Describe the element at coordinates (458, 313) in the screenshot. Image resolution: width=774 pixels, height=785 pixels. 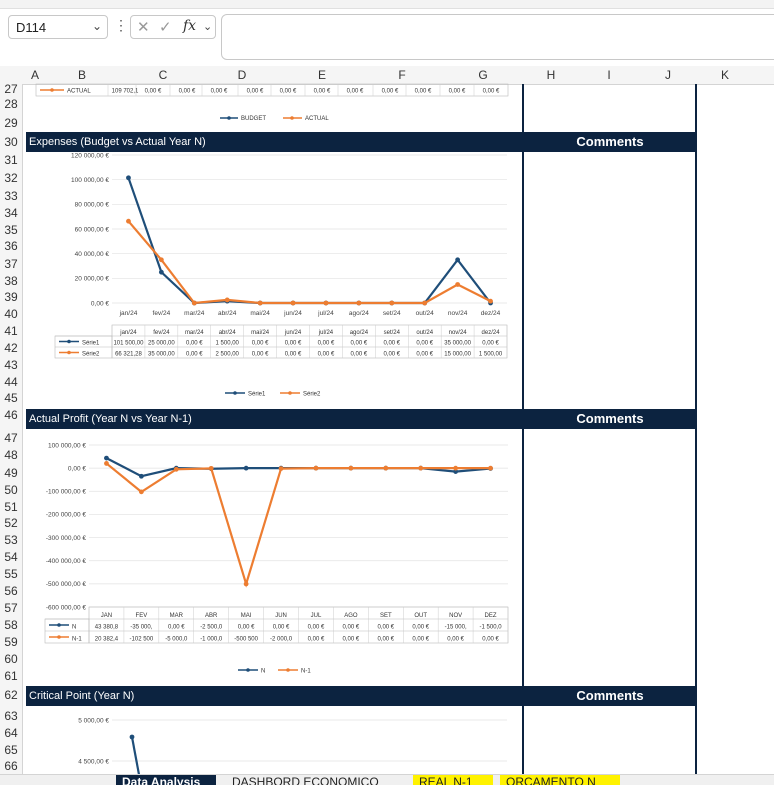
I see `x-tick-label: nov/24` at that location.